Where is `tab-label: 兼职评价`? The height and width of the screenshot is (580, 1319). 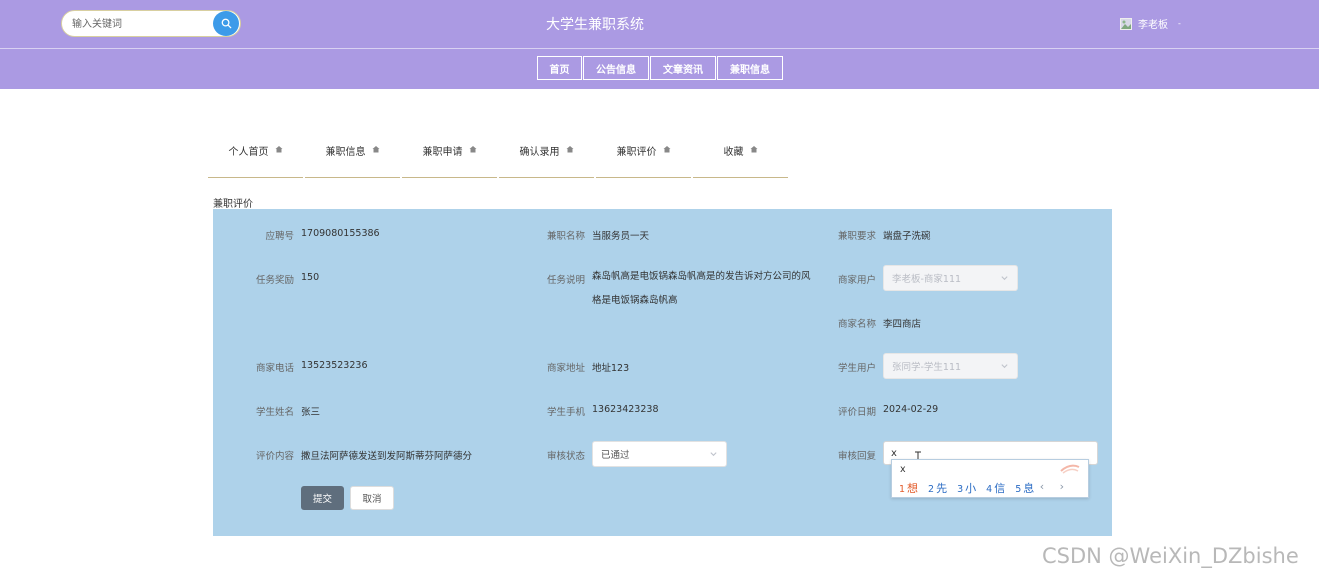
tab-label: 兼职评价 is located at coordinates (636, 152).